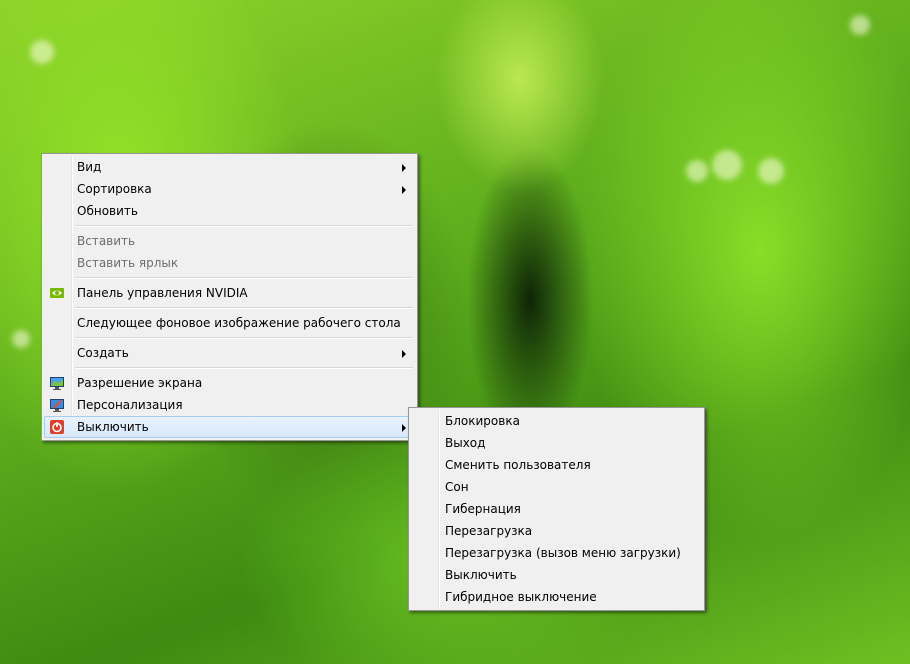 This screenshot has height=664, width=910. I want to click on submenu-item-restart: Перезагрузка, so click(556, 531).